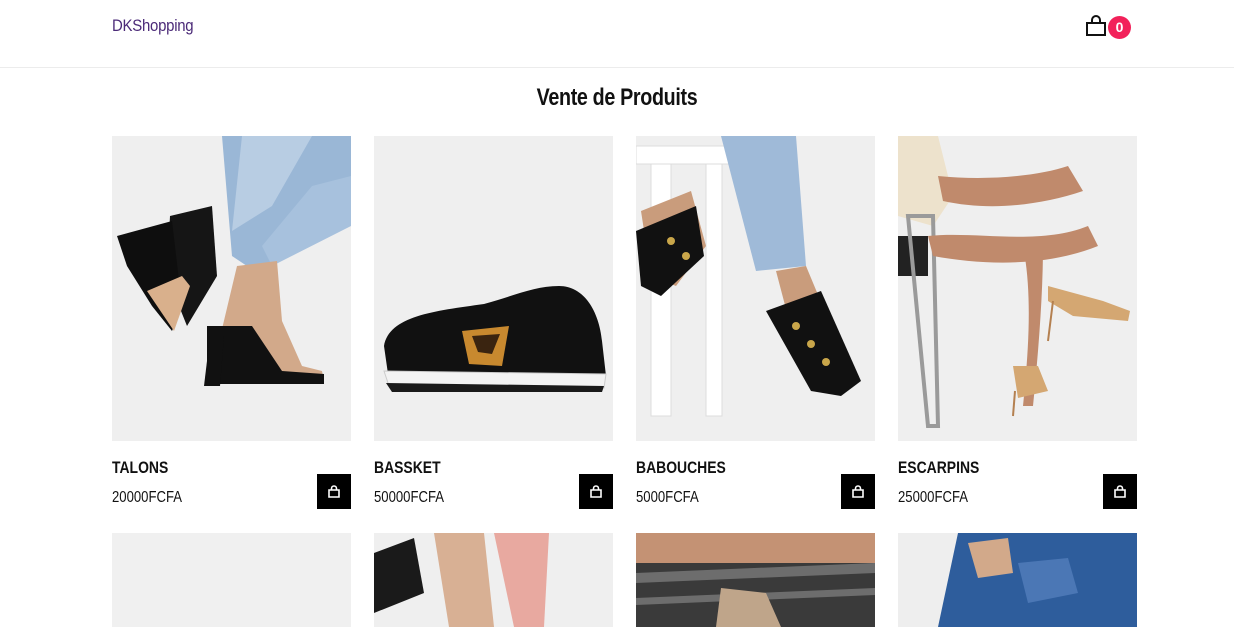 This screenshot has width=1234, height=627. I want to click on product-name: TALONS, so click(140, 467).